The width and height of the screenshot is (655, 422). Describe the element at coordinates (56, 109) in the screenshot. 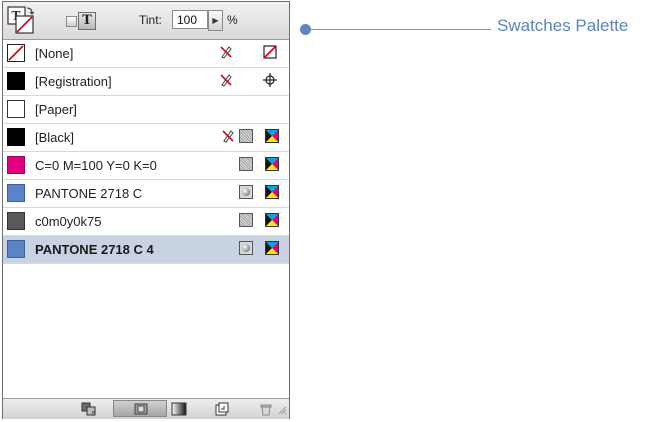

I see `swatch-name: [Paper]` at that location.